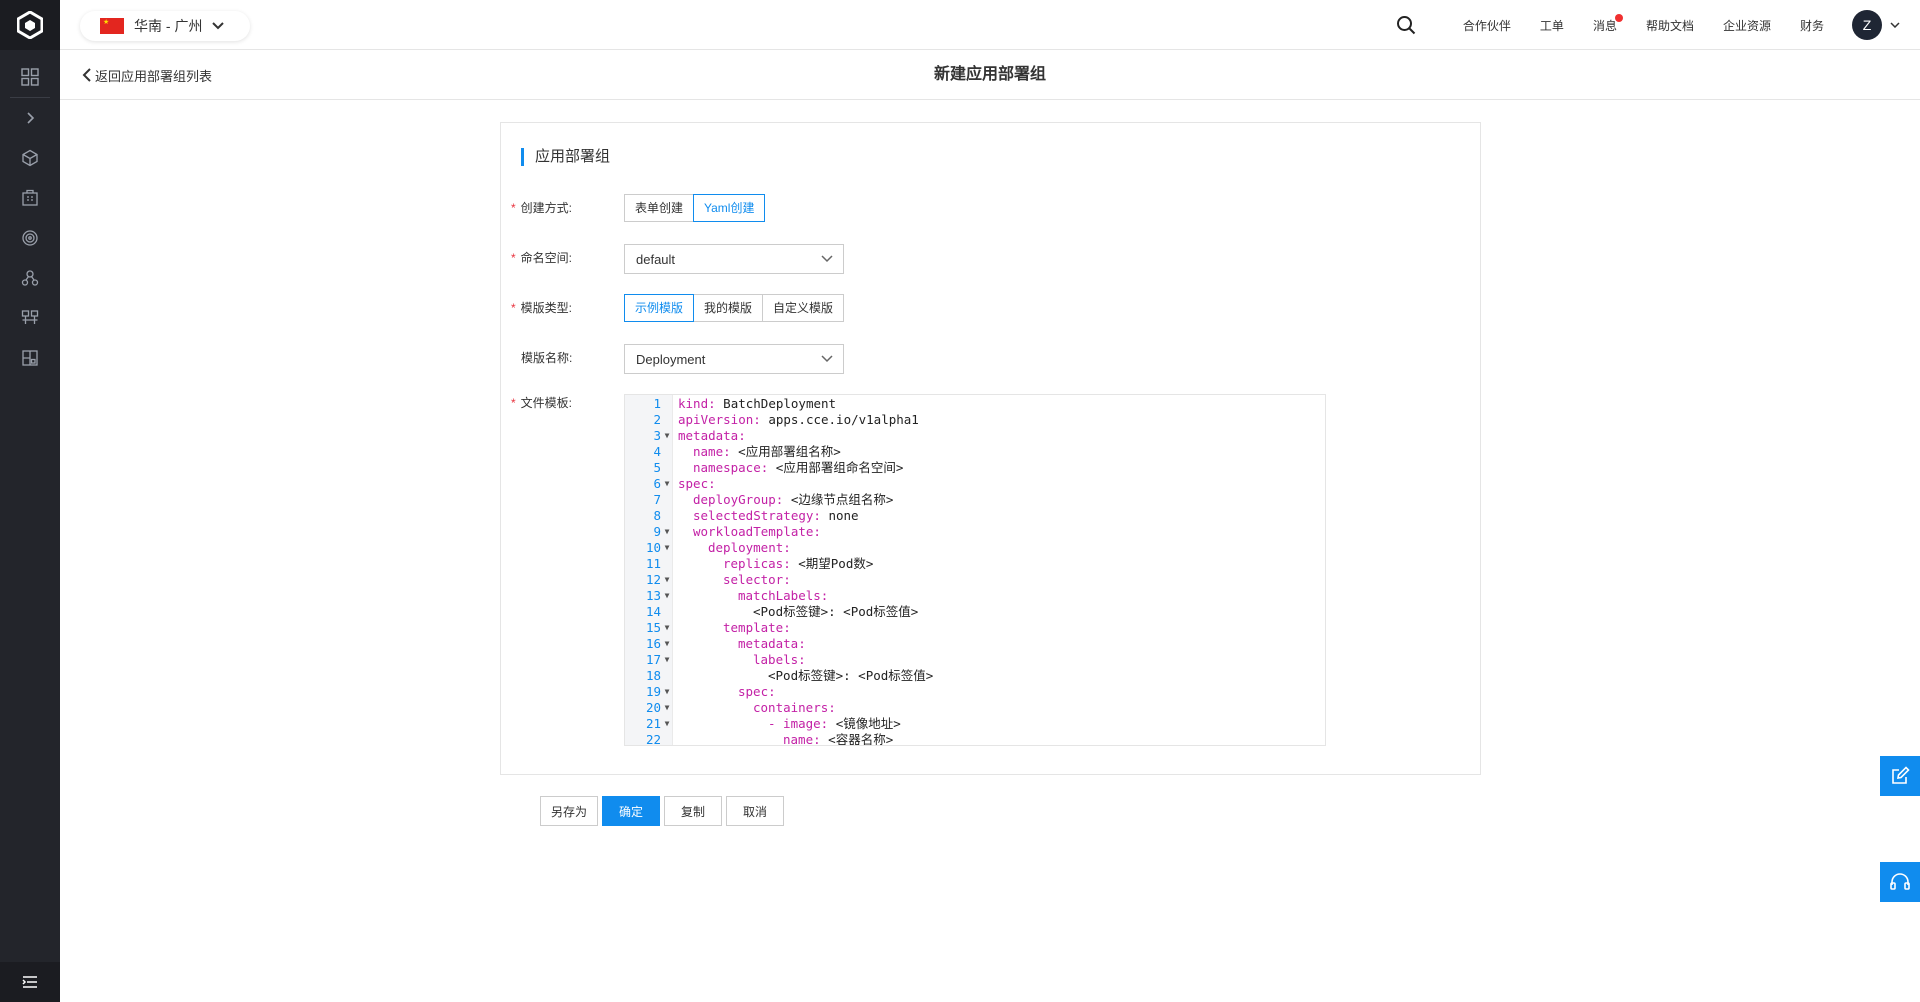 This screenshot has width=1920, height=1002. What do you see at coordinates (787, 724) in the screenshot?
I see `code-text: - image: <镜像地址>` at bounding box center [787, 724].